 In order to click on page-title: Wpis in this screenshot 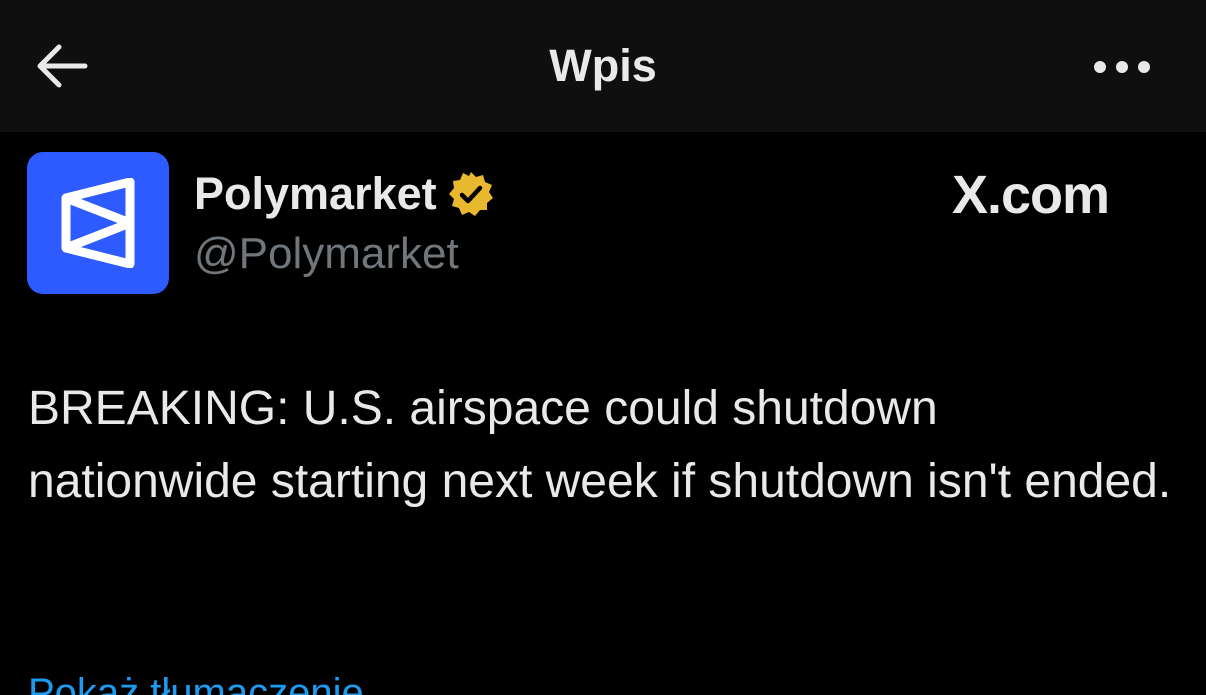, I will do `click(603, 65)`.